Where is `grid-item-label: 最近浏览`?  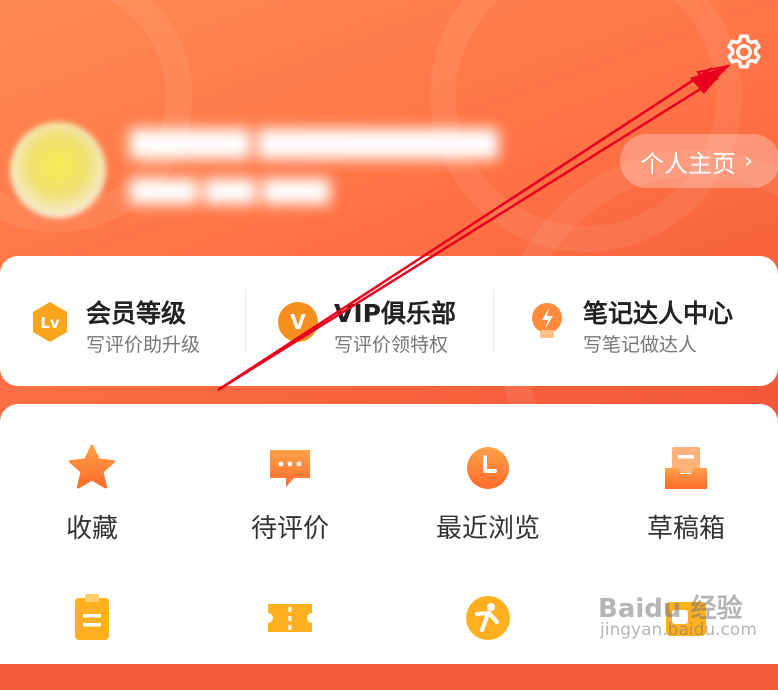 grid-item-label: 最近浏览 is located at coordinates (487, 529).